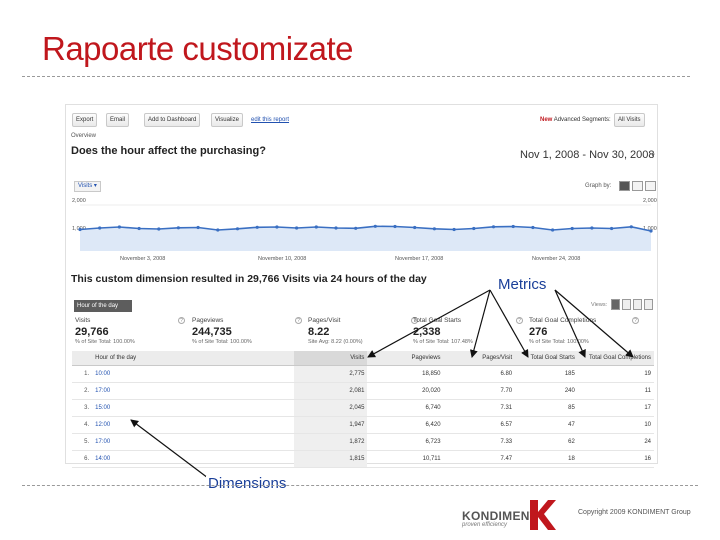 Image resolution: width=720 pixels, height=540 pixels. I want to click on copyright-text: Copyright 2009 KONDIMENT Group, so click(634, 512).